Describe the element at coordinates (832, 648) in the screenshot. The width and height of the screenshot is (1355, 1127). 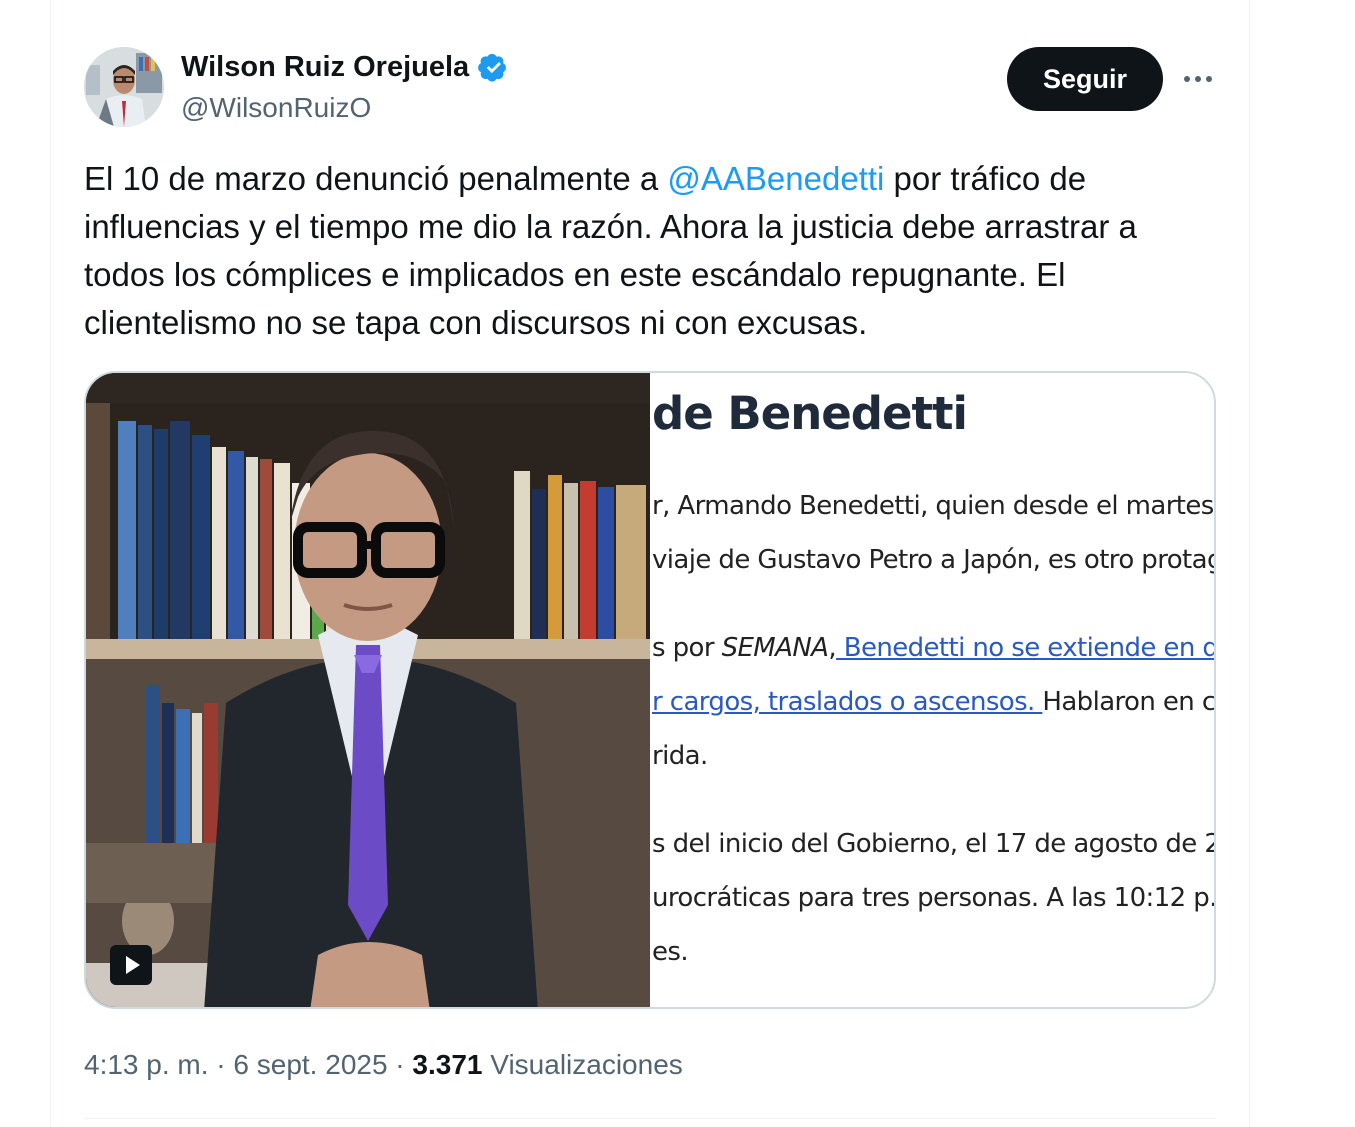
I see `article-text: ,` at that location.